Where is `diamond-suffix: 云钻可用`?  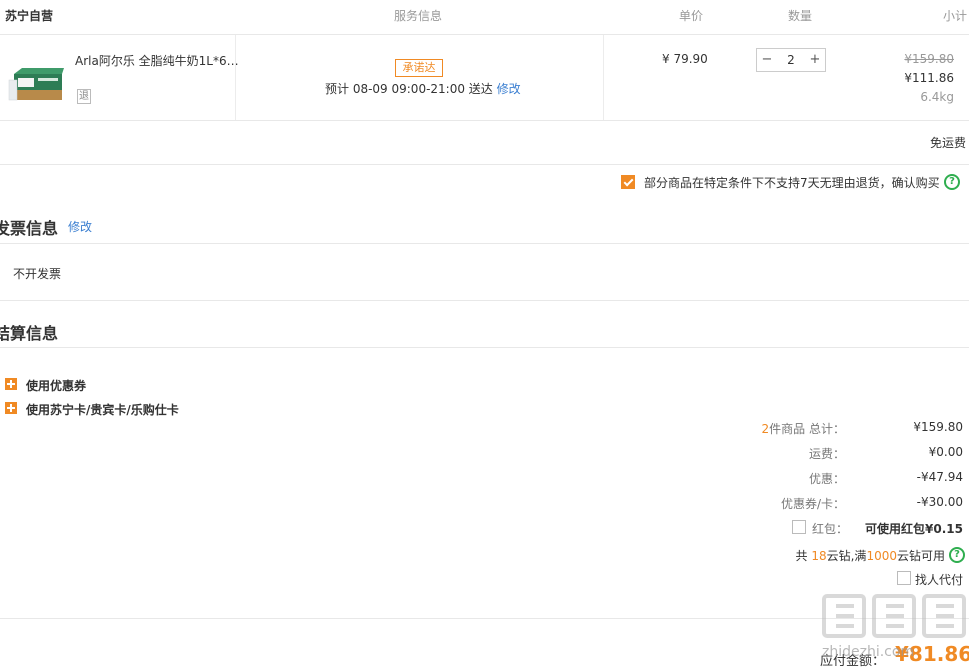 diamond-suffix: 云钻可用 is located at coordinates (920, 556).